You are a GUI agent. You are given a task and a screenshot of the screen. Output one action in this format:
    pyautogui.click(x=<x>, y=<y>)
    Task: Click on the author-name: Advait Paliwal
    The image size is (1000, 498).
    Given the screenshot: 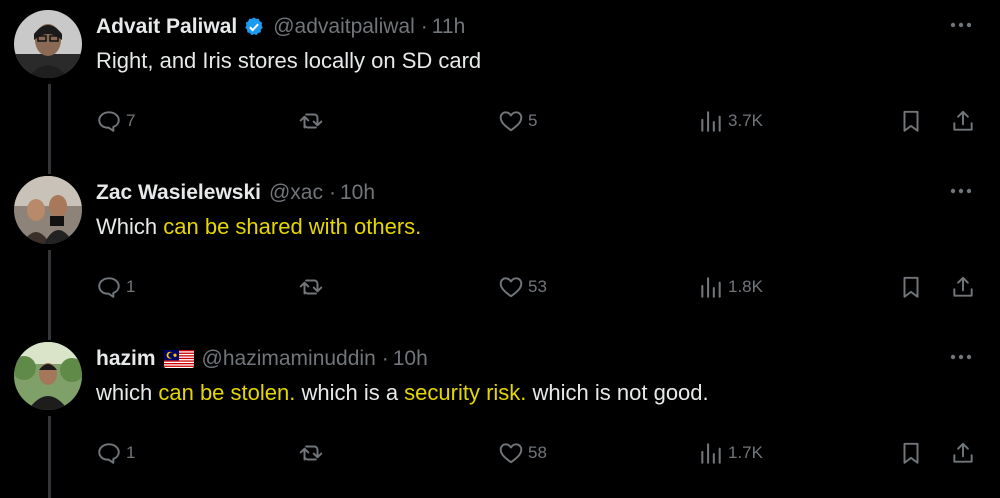 What is the action you would take?
    pyautogui.click(x=166, y=27)
    